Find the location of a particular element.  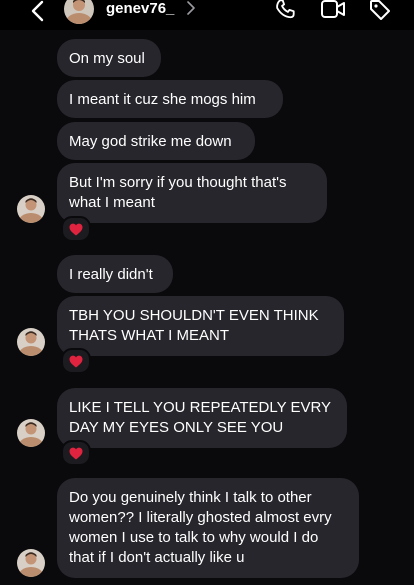

message-bubble: I really didn't is located at coordinates (115, 274).